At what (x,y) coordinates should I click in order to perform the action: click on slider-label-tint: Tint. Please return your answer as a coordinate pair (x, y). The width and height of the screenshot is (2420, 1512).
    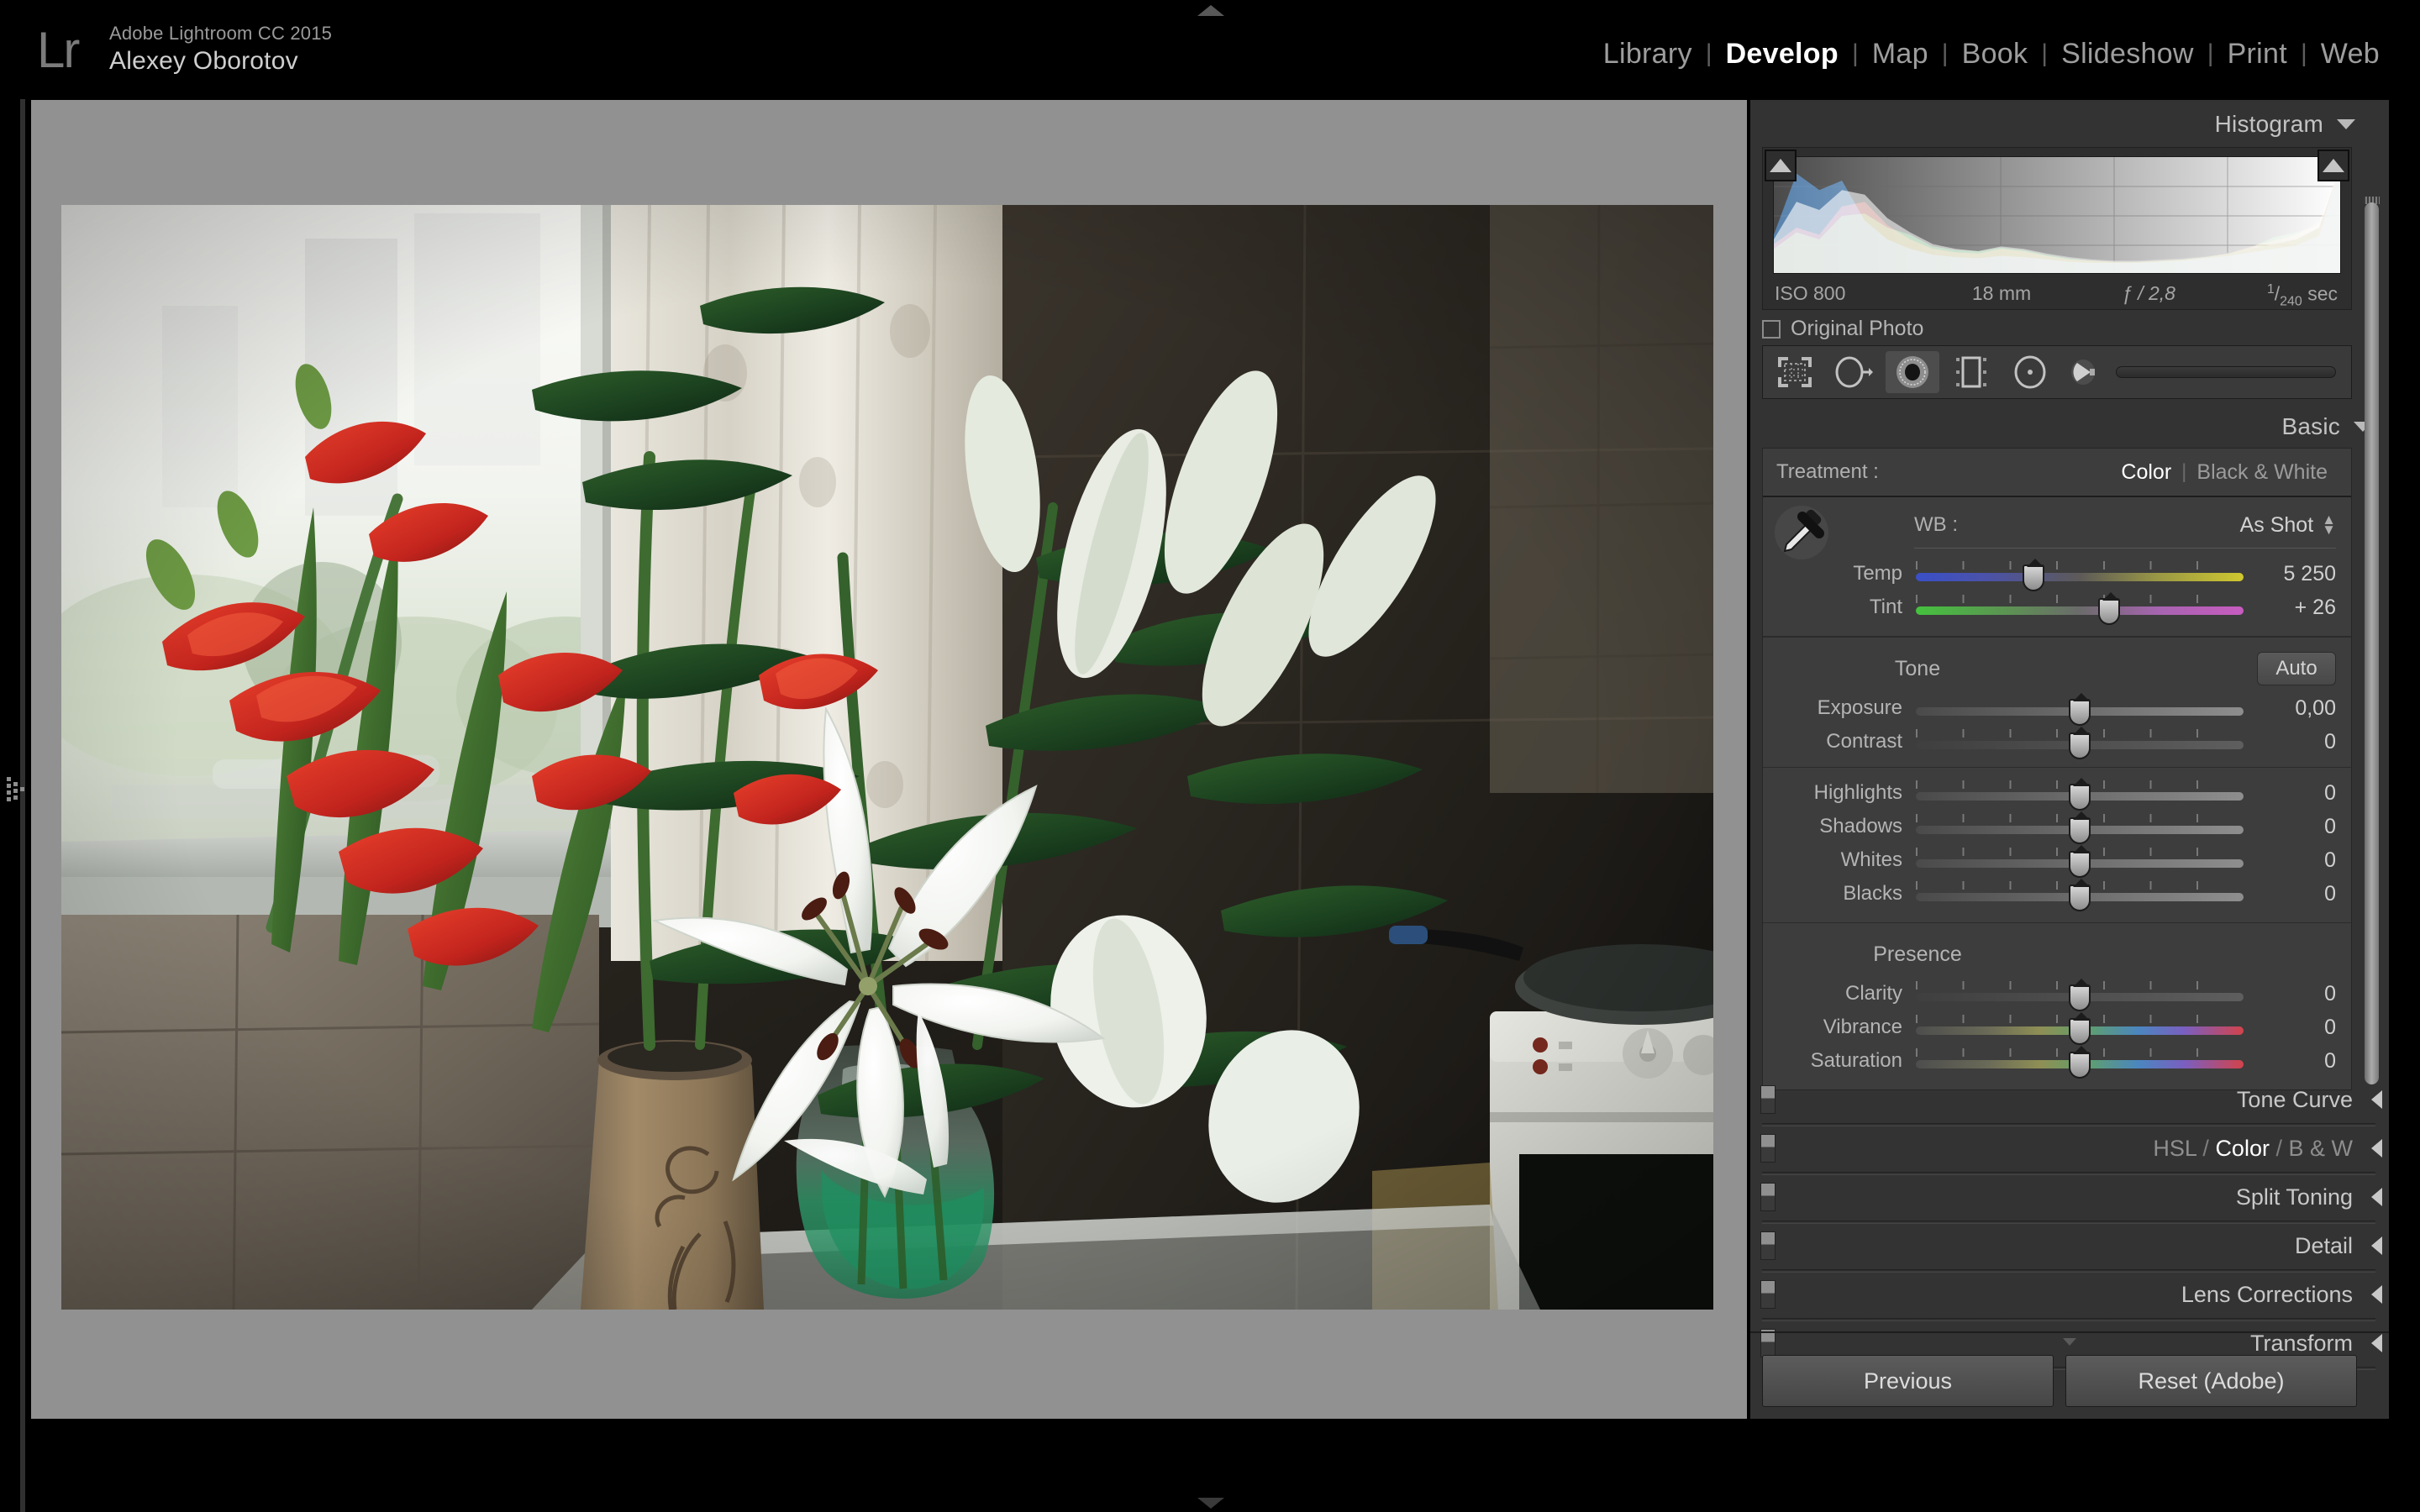
    Looking at the image, I should click on (1885, 607).